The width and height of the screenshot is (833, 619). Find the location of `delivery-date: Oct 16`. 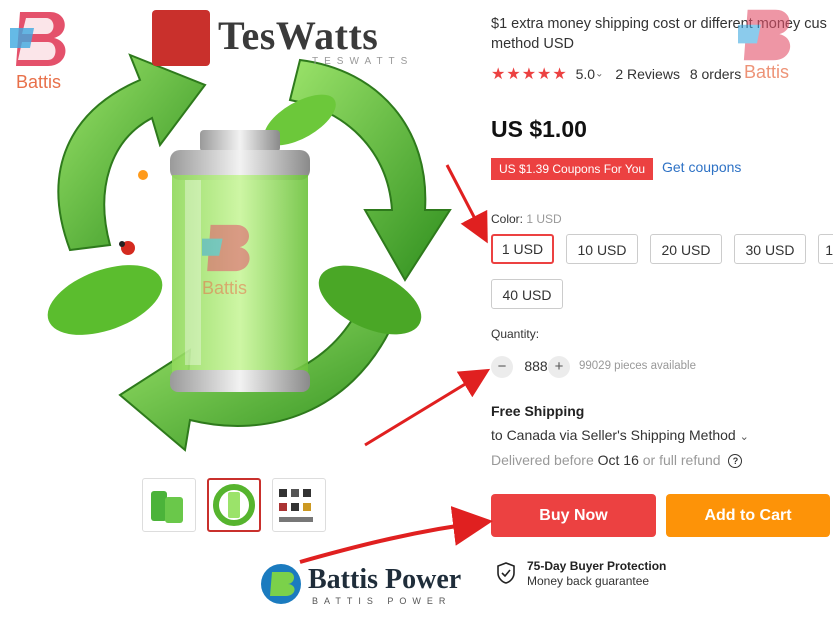

delivery-date: Oct 16 is located at coordinates (618, 460).